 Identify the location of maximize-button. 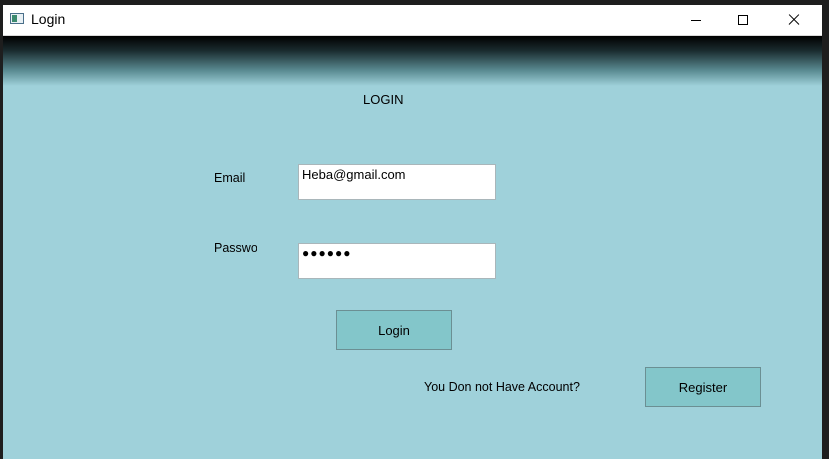
(743, 20).